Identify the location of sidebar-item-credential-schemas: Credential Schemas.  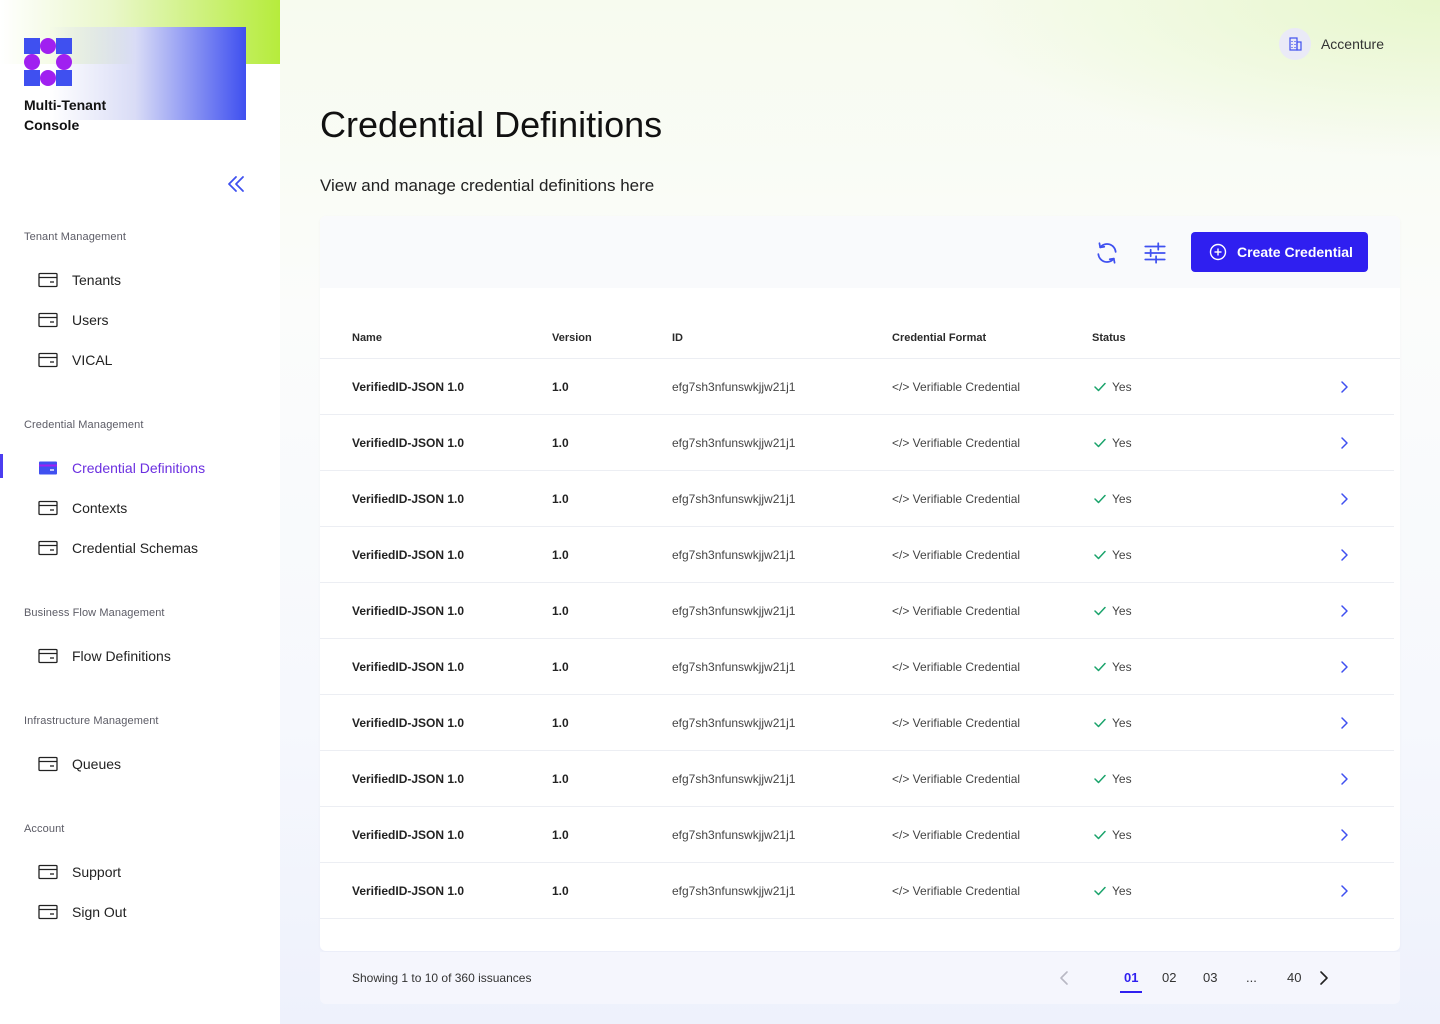
(140, 548).